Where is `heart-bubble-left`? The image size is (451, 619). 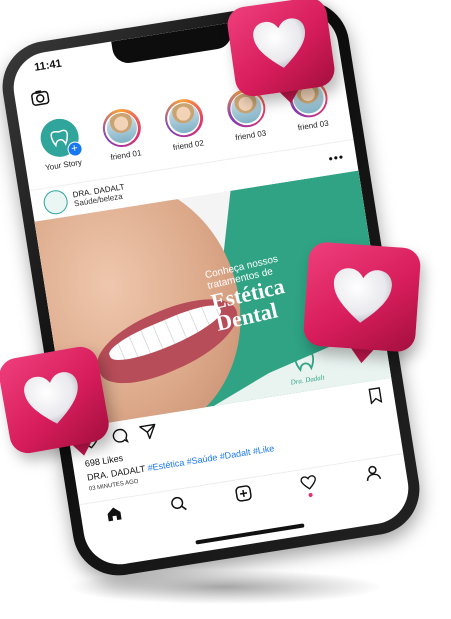
heart-bubble-left is located at coordinates (56, 401).